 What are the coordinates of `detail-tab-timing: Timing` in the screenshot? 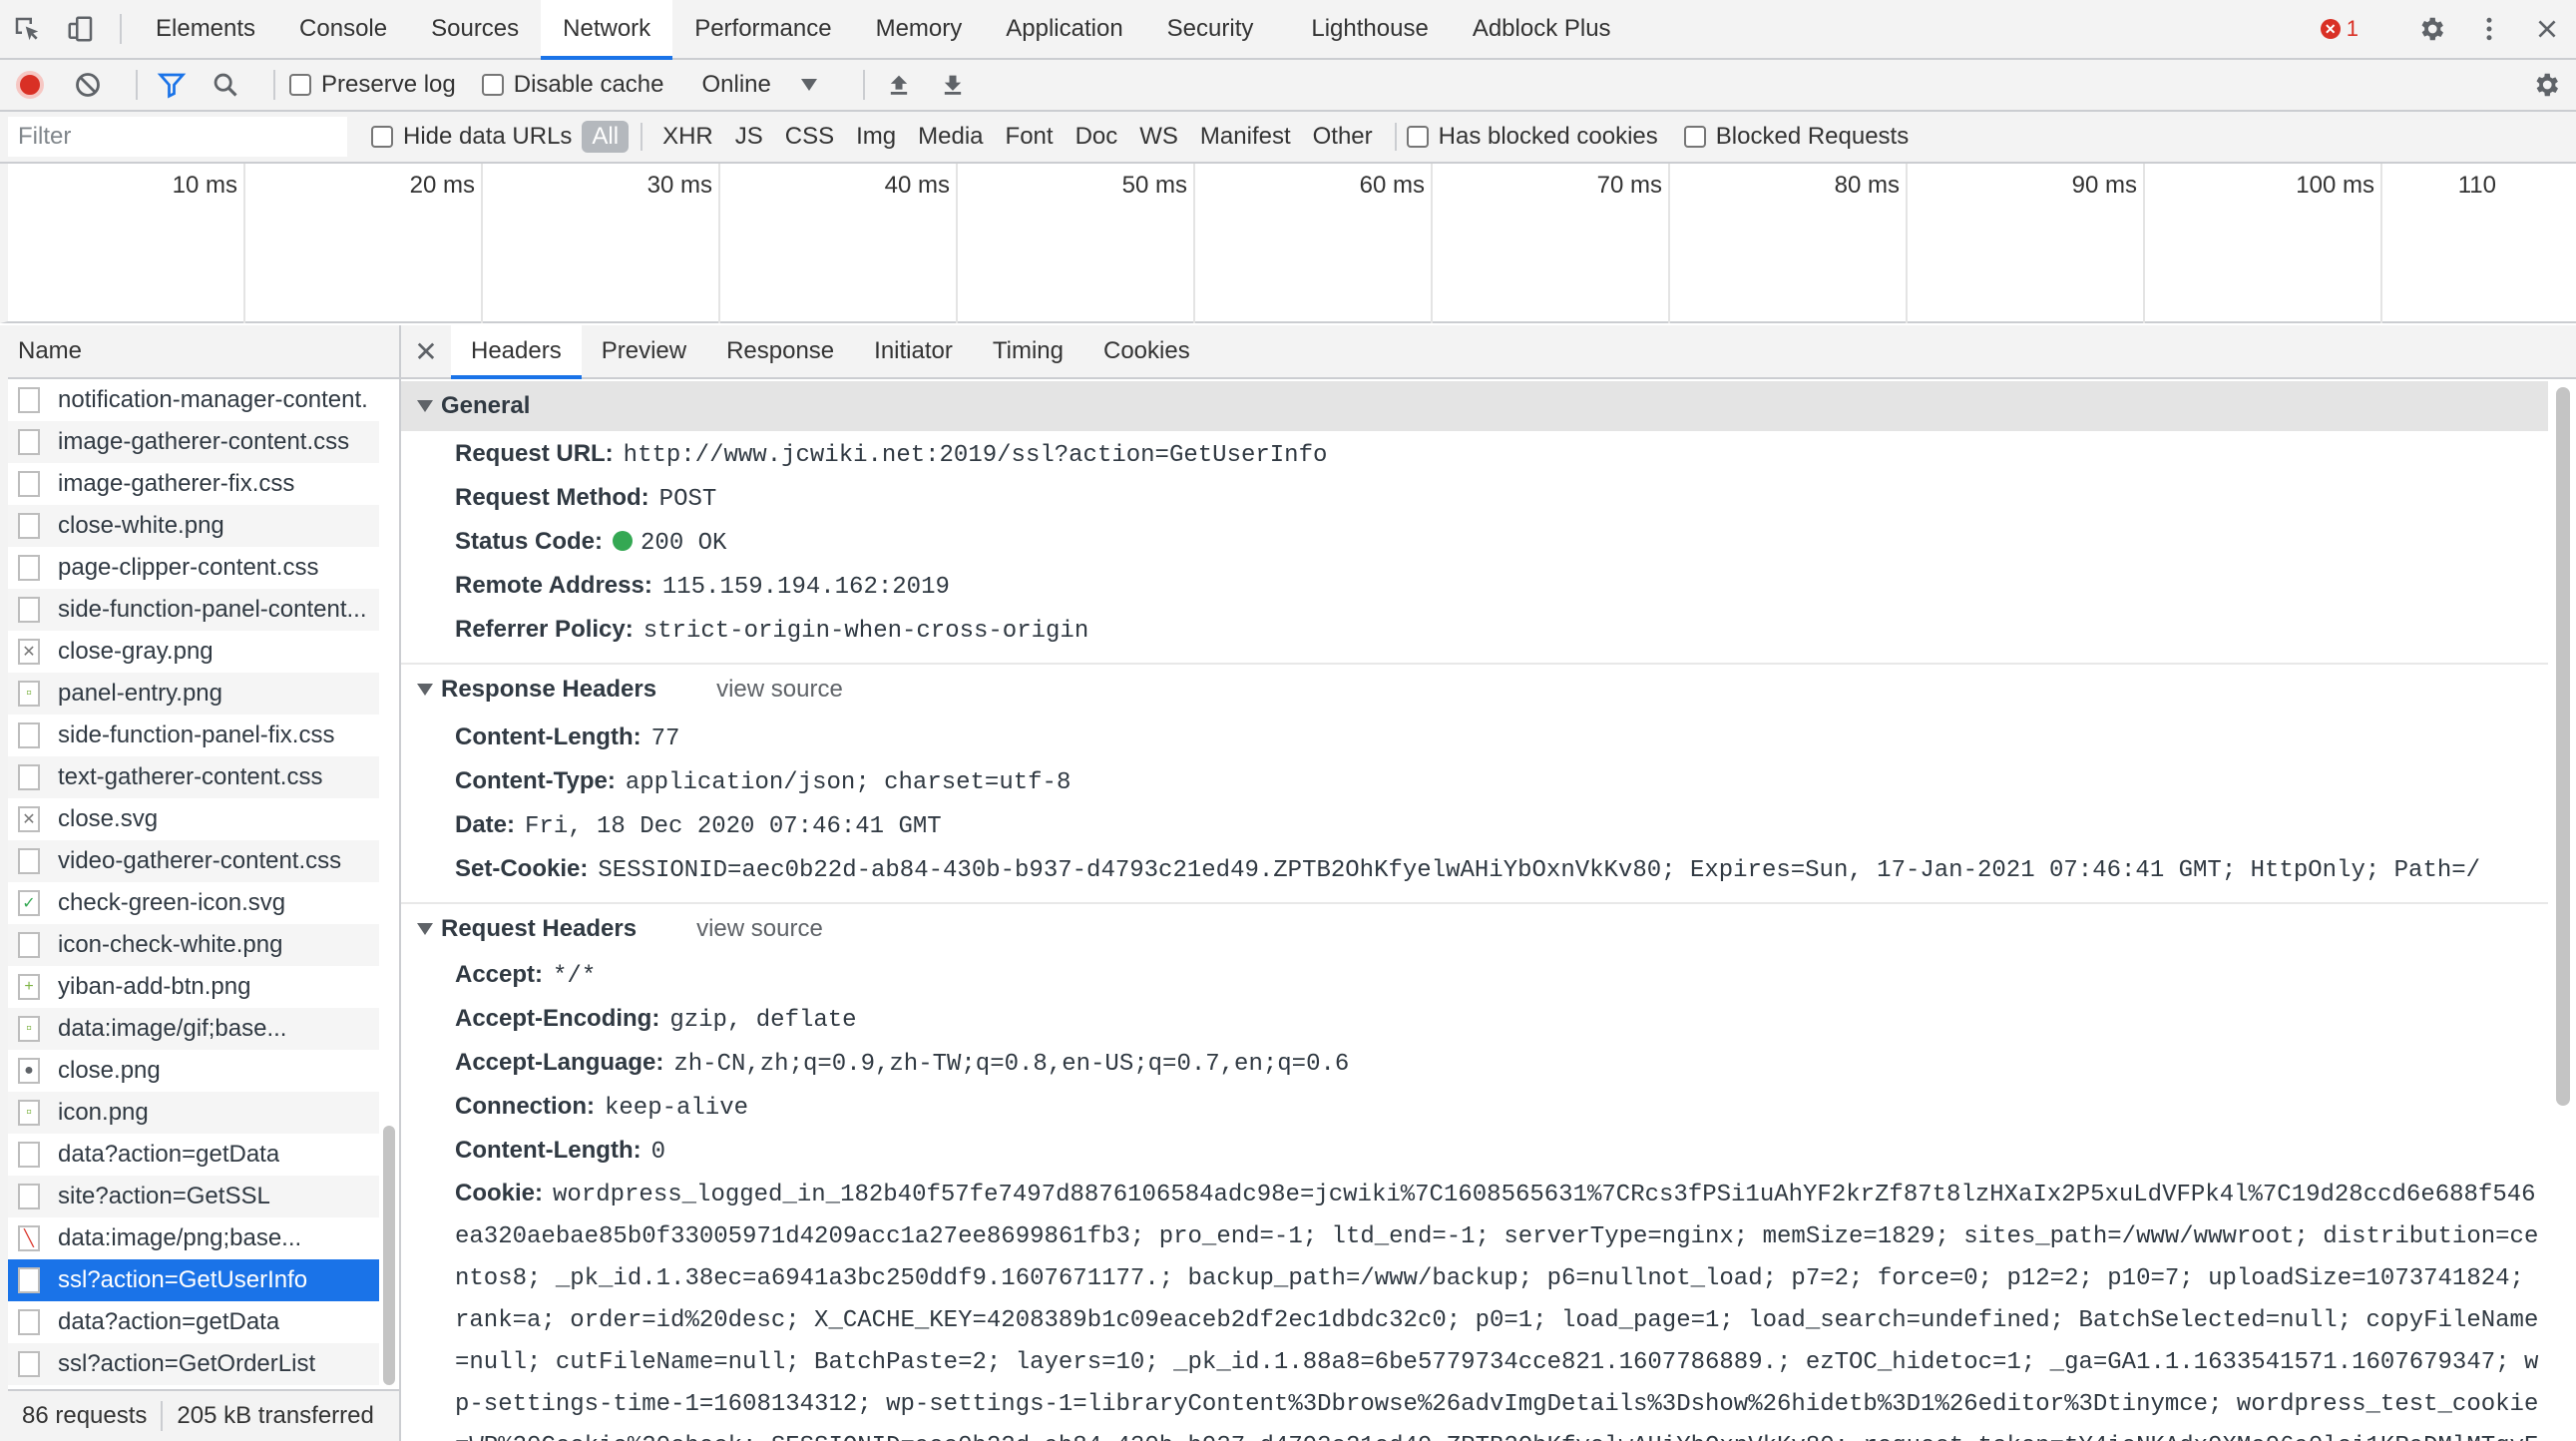 It's located at (1028, 351).